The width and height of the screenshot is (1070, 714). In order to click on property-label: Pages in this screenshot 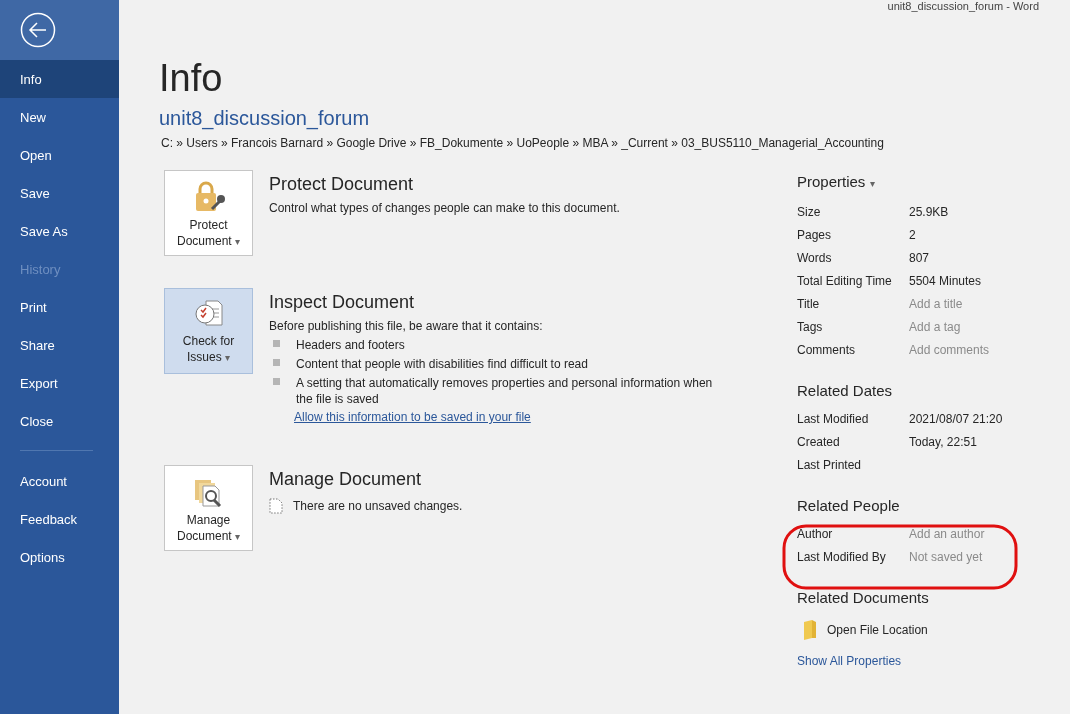, I will do `click(815, 234)`.